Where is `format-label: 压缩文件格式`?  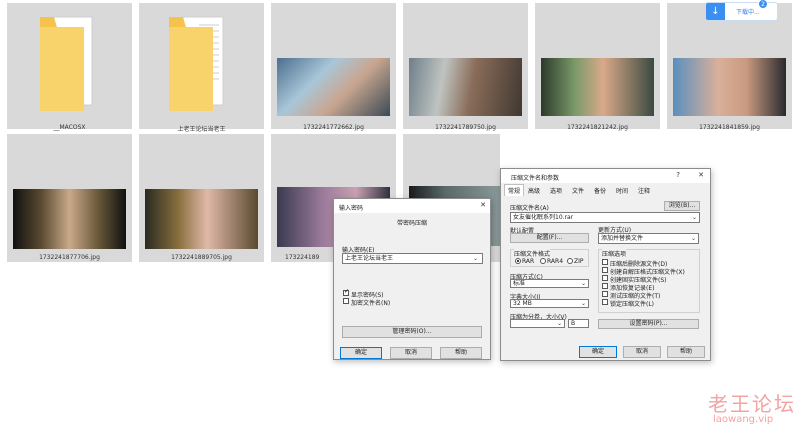
format-label: 压缩文件格式 is located at coordinates (532, 253).